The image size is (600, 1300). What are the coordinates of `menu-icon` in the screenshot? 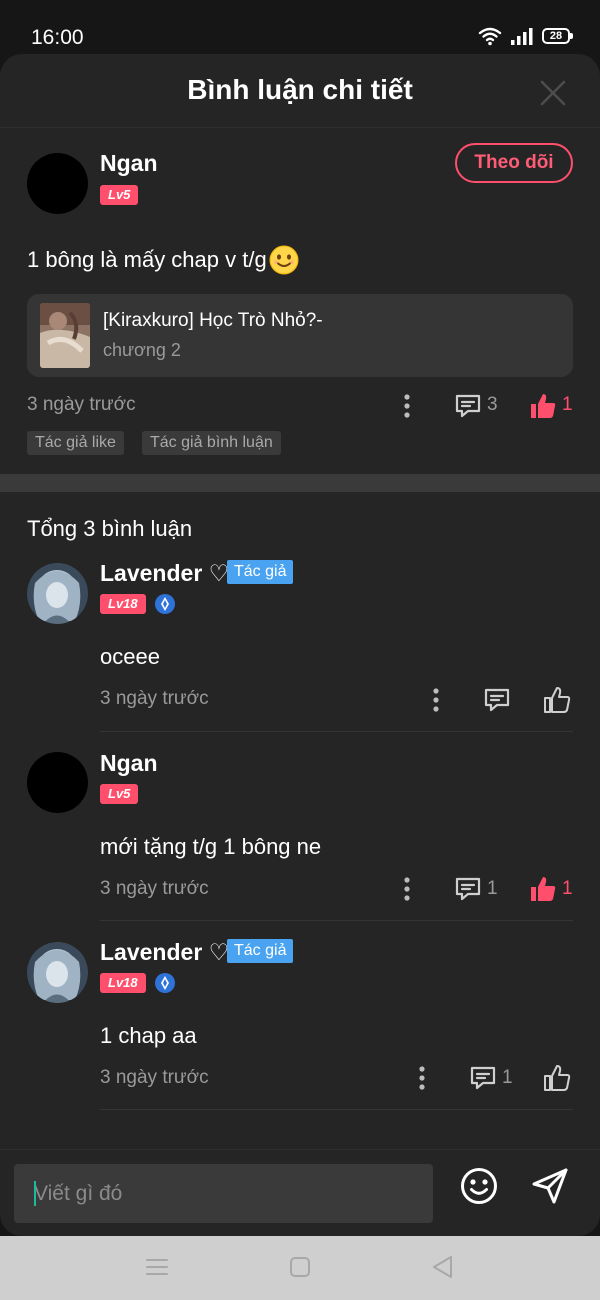 It's located at (157, 1267).